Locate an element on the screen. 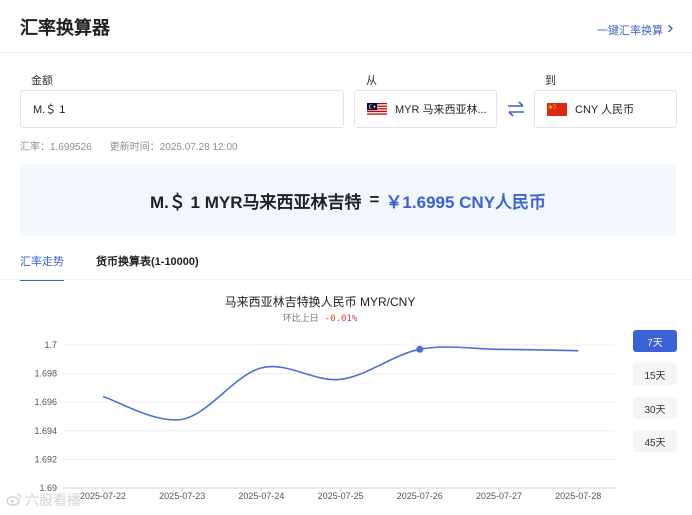  x-tick-label: 2025-07-26 is located at coordinates (420, 496).